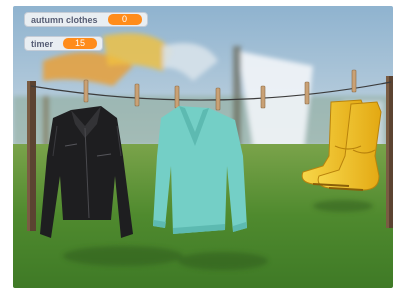 Image resolution: width=403 pixels, height=293 pixels. Describe the element at coordinates (42, 43) in the screenshot. I see `variable-label: timer` at that location.